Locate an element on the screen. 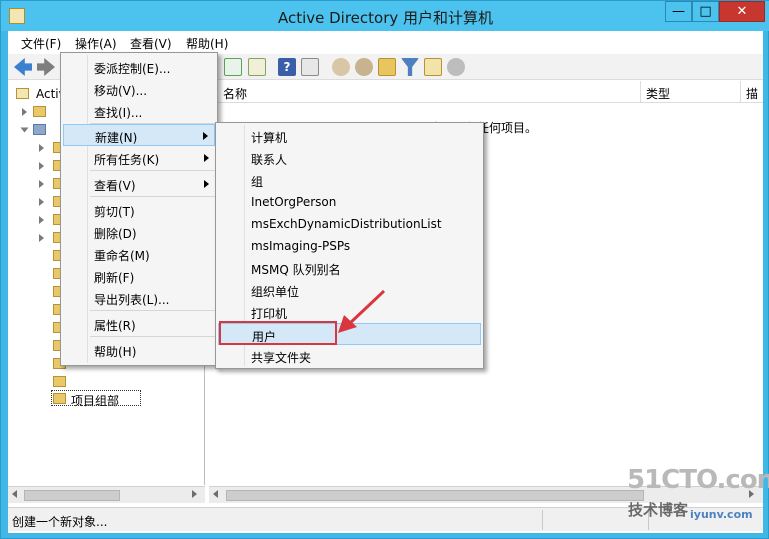 This screenshot has height=539, width=769. filter-icon is located at coordinates (410, 67).